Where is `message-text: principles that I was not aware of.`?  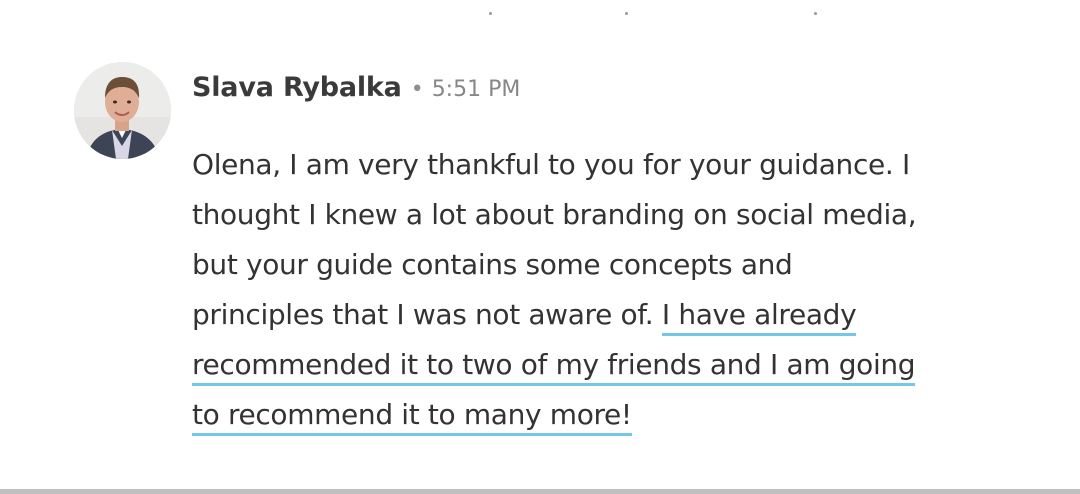
message-text: principles that I was not aware of. is located at coordinates (427, 314).